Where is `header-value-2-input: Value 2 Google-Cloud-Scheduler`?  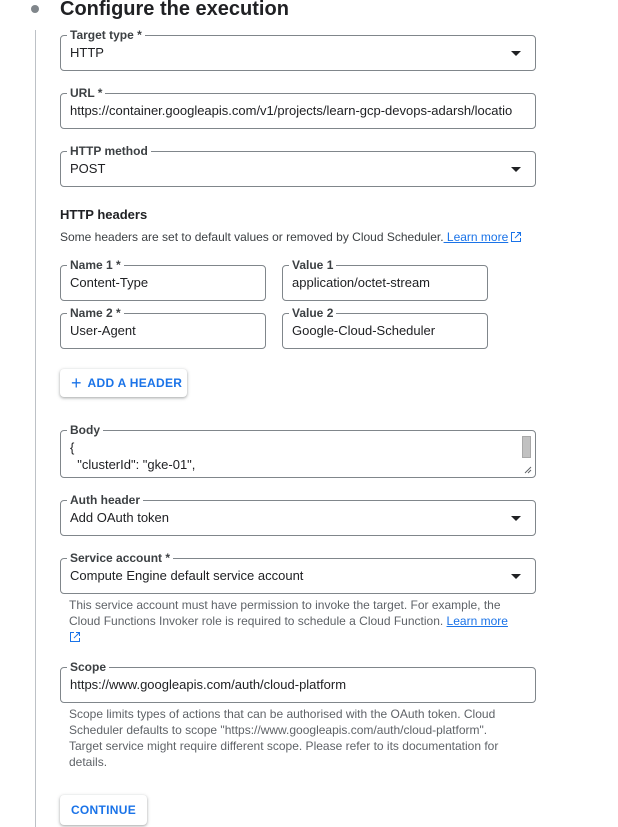 header-value-2-input: Value 2 Google-Cloud-Scheduler is located at coordinates (385, 327).